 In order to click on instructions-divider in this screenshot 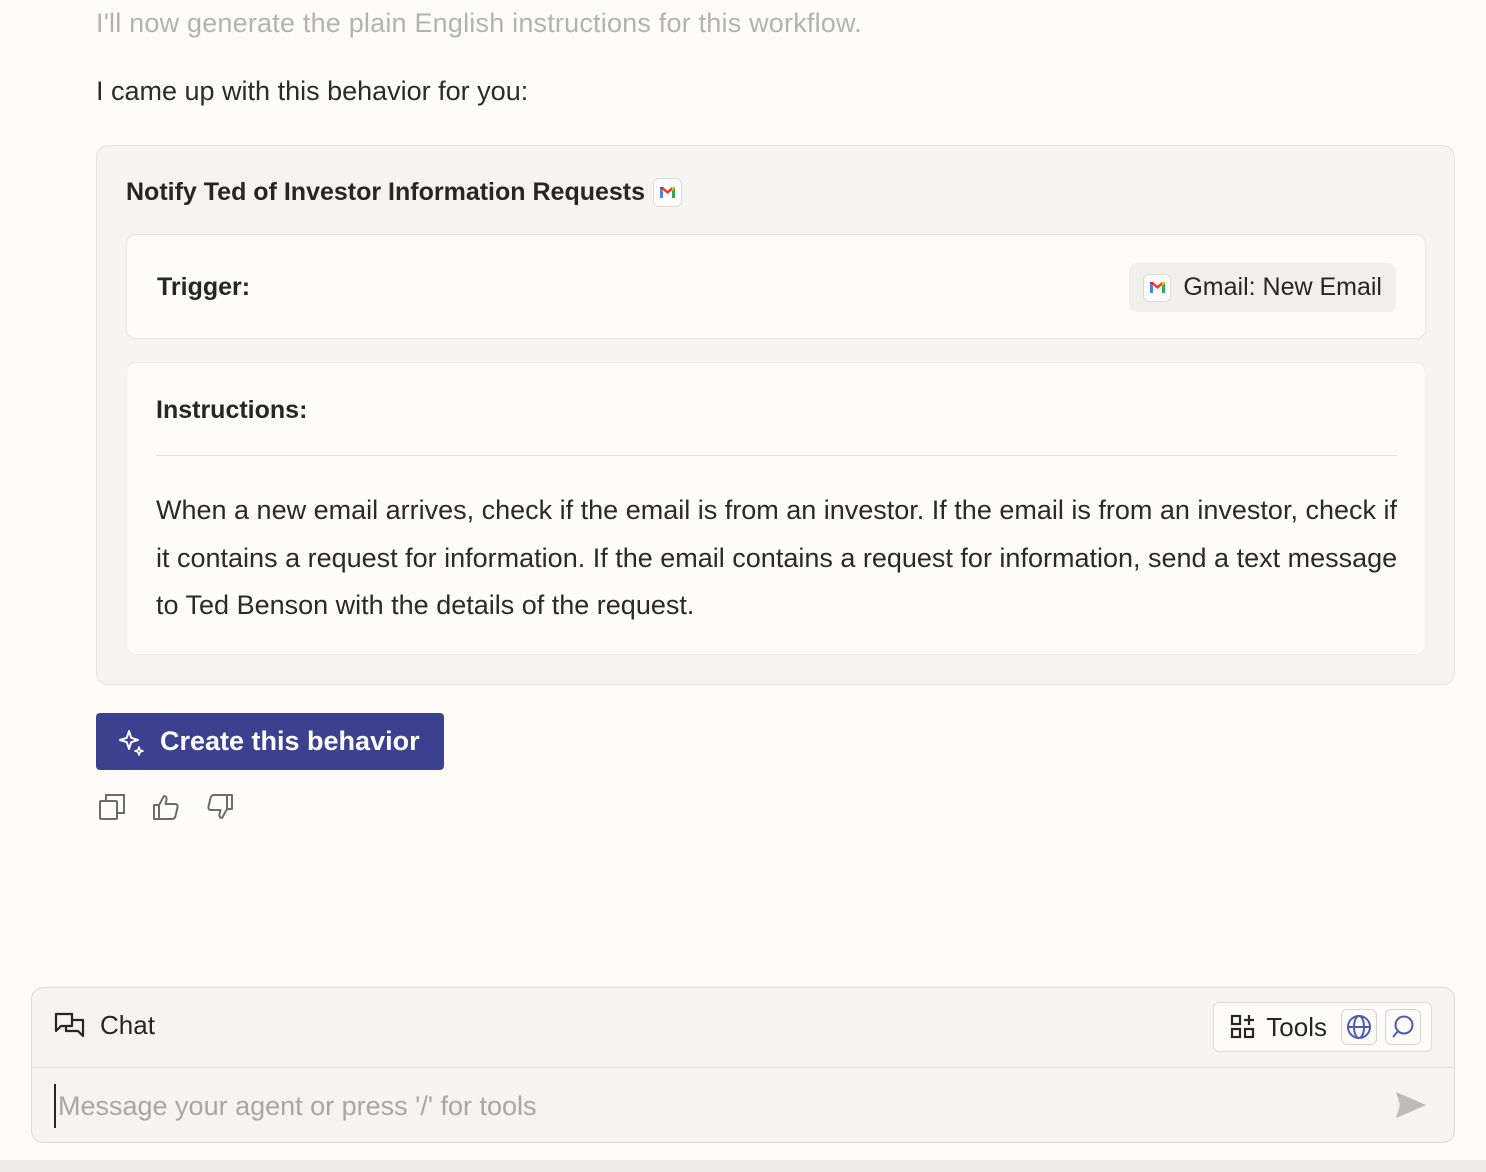, I will do `click(777, 455)`.